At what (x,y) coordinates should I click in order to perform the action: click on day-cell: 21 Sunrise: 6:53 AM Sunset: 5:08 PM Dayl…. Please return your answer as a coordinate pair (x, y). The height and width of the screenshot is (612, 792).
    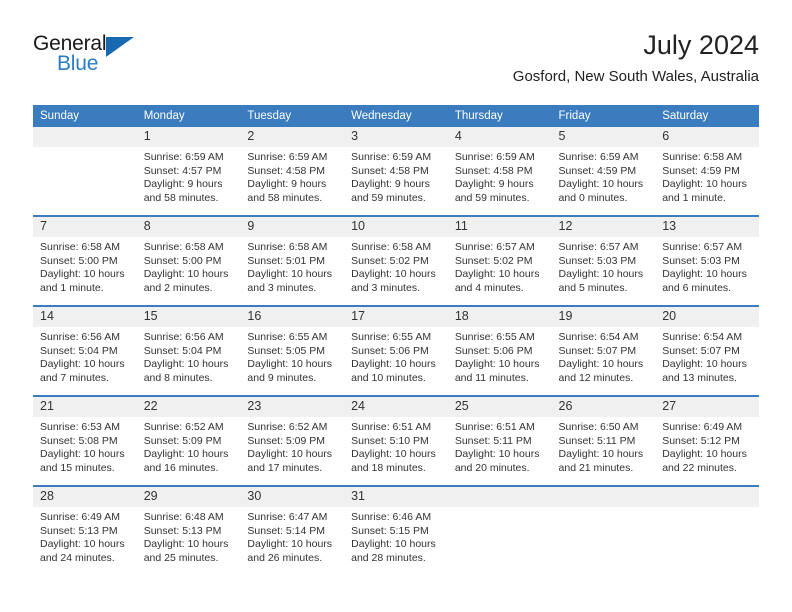
    Looking at the image, I should click on (85, 441).